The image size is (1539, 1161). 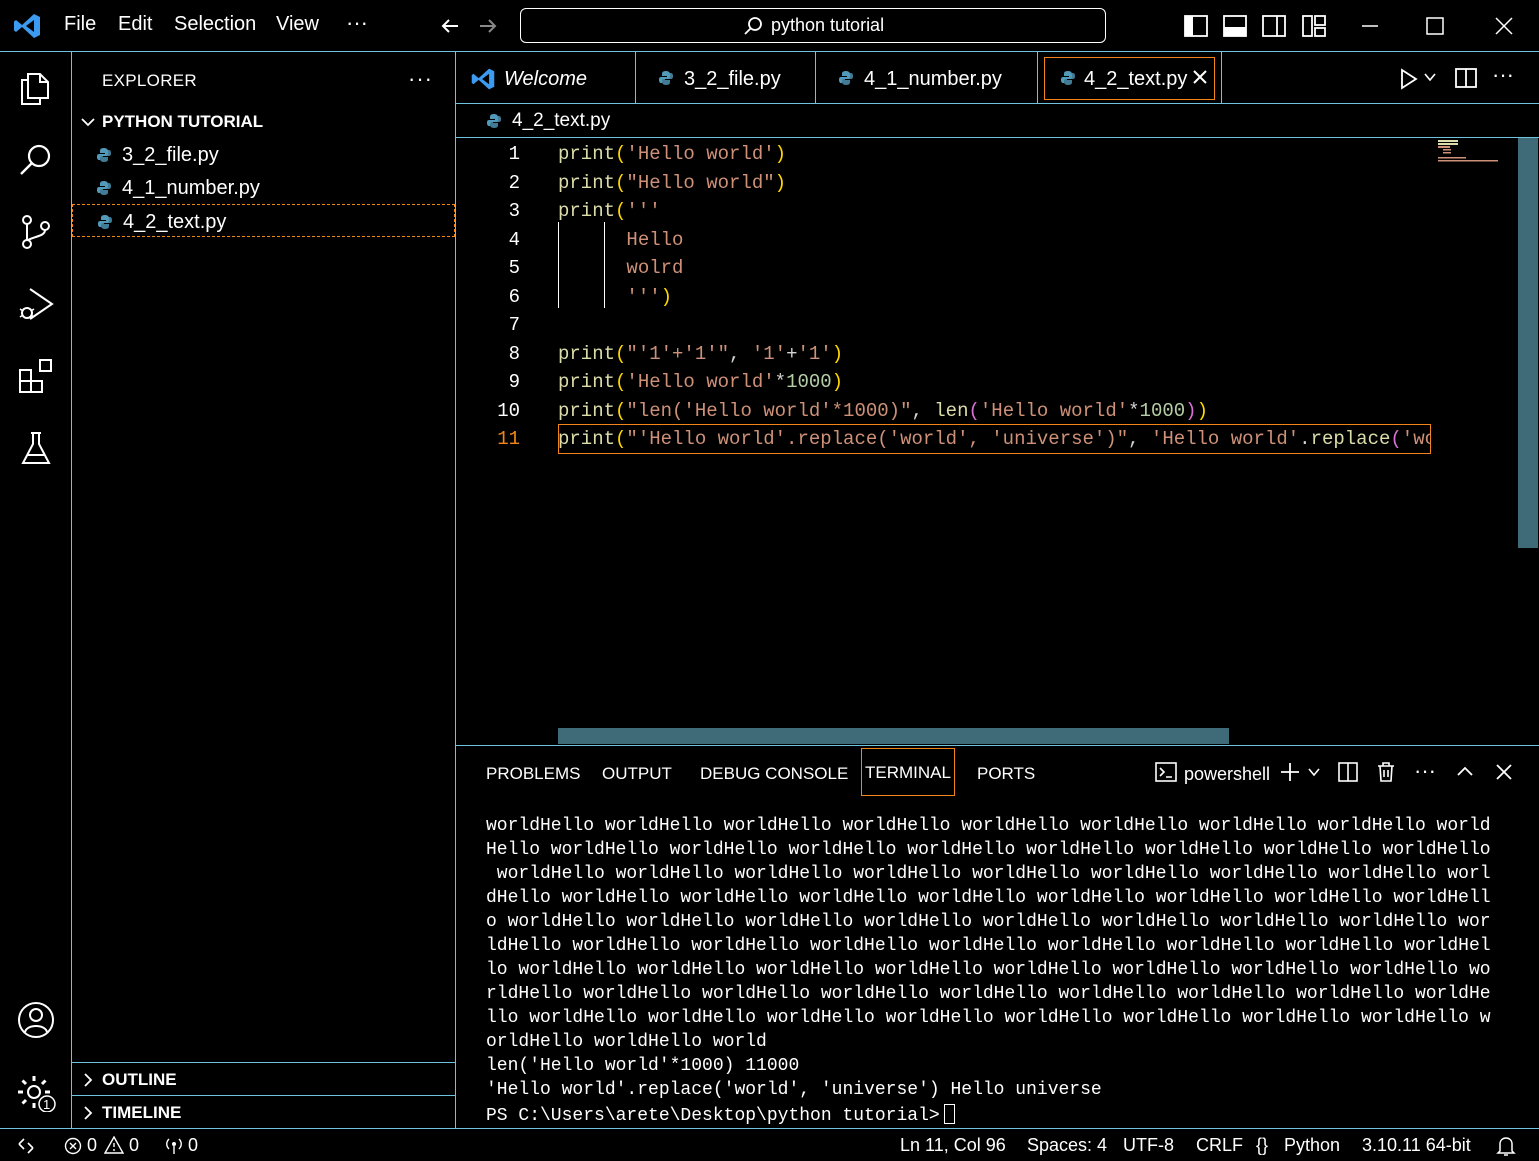 I want to click on search-icon, so click(x=36, y=160).